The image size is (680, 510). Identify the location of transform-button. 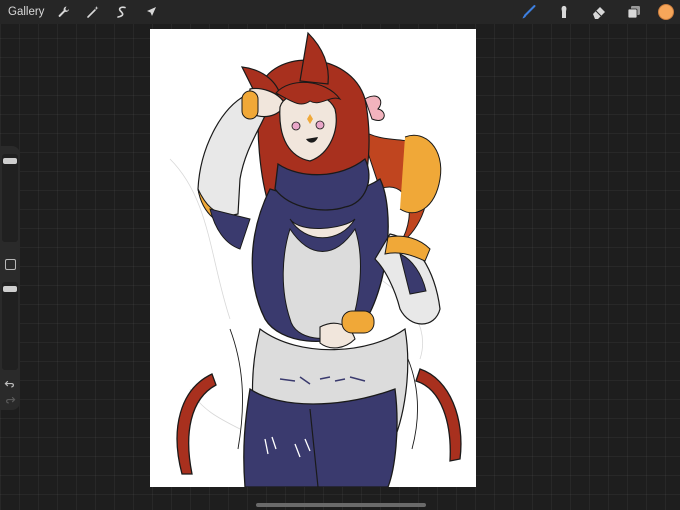
(151, 12).